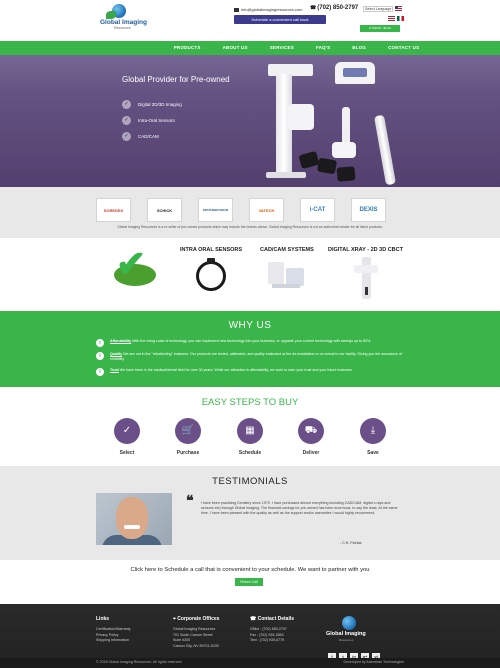  I want to click on brand-name: VATECH, so click(266, 210).